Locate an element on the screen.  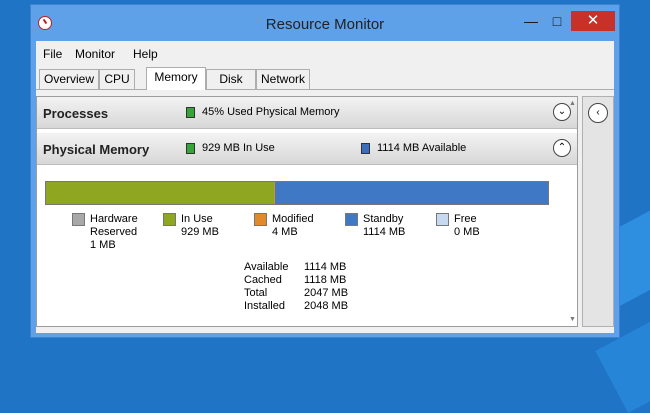
legend-in-use-label: In Use 929 MB is located at coordinates (200, 225).